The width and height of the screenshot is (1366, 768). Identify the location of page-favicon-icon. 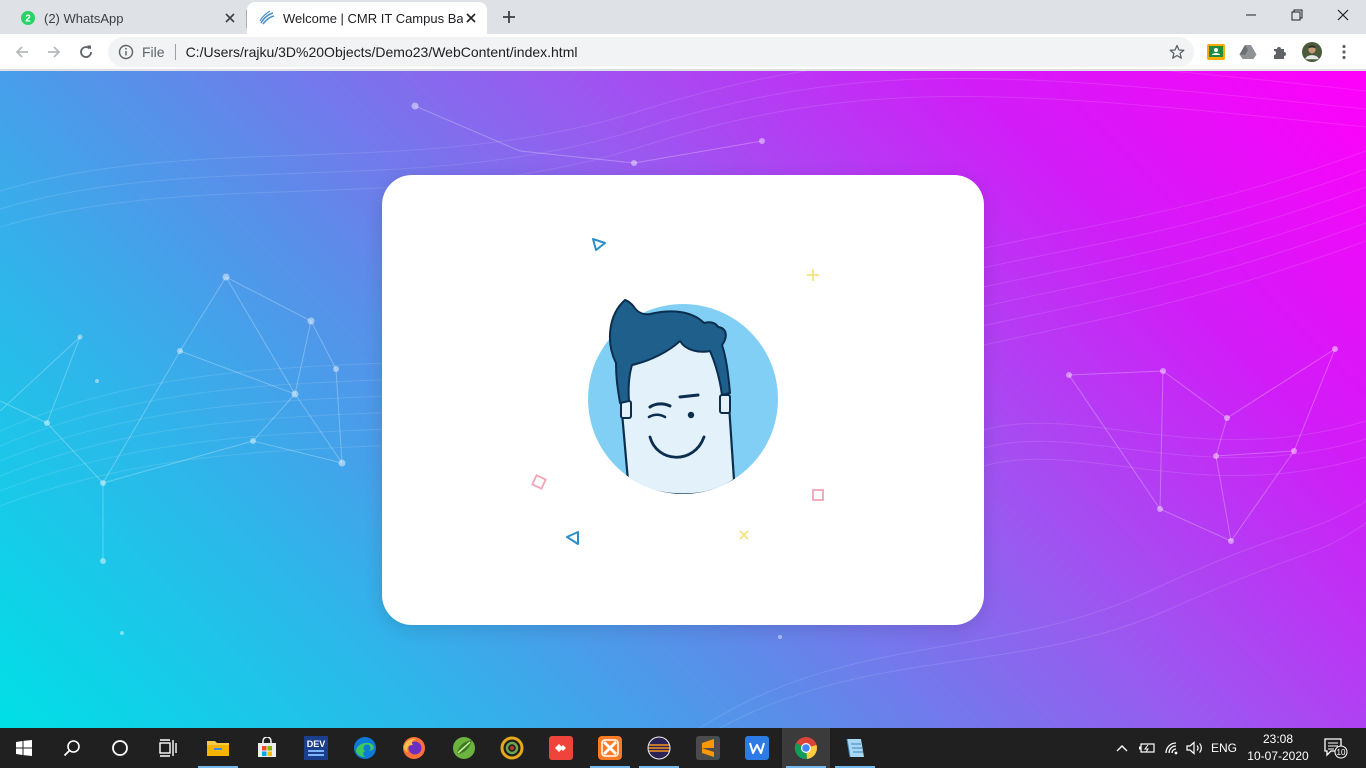
(267, 18).